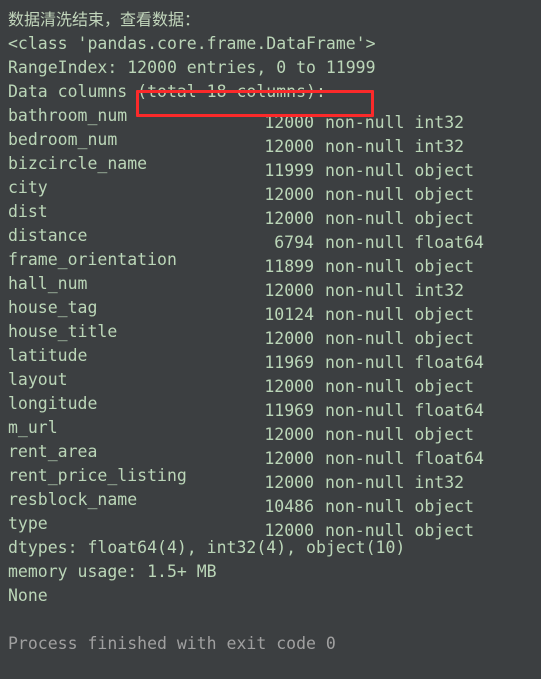 The width and height of the screenshot is (541, 679). What do you see at coordinates (28, 211) in the screenshot?
I see `column-name: dist` at bounding box center [28, 211].